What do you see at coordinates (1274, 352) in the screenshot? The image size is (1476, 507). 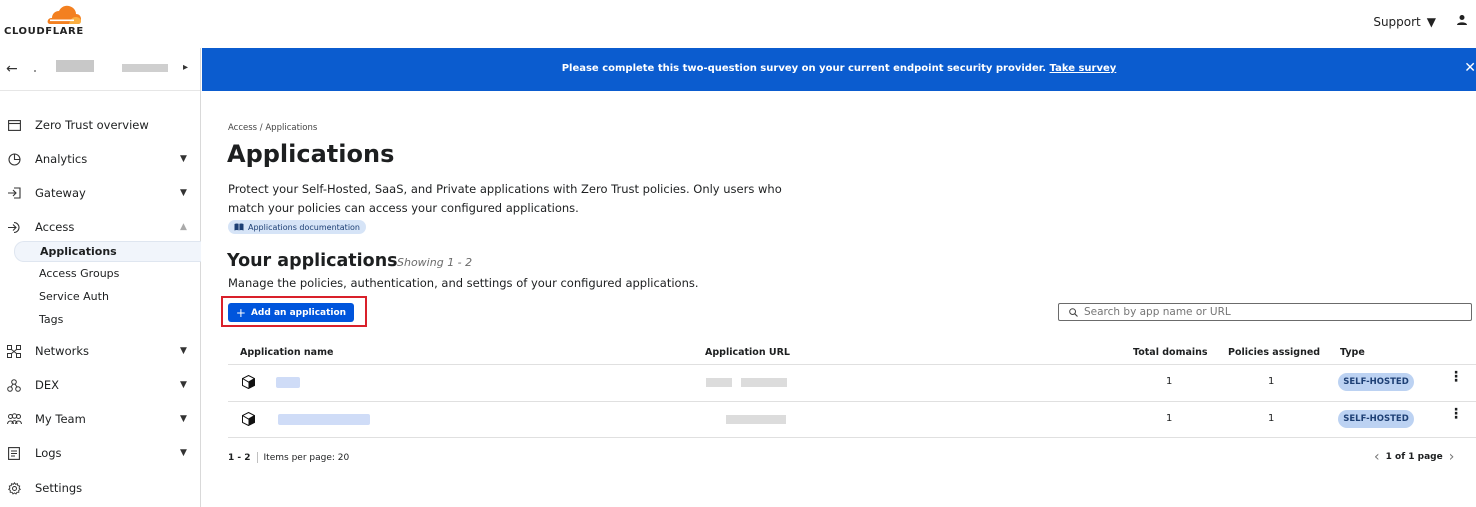 I see `column-header-policies-assigned: Policies assigned` at bounding box center [1274, 352].